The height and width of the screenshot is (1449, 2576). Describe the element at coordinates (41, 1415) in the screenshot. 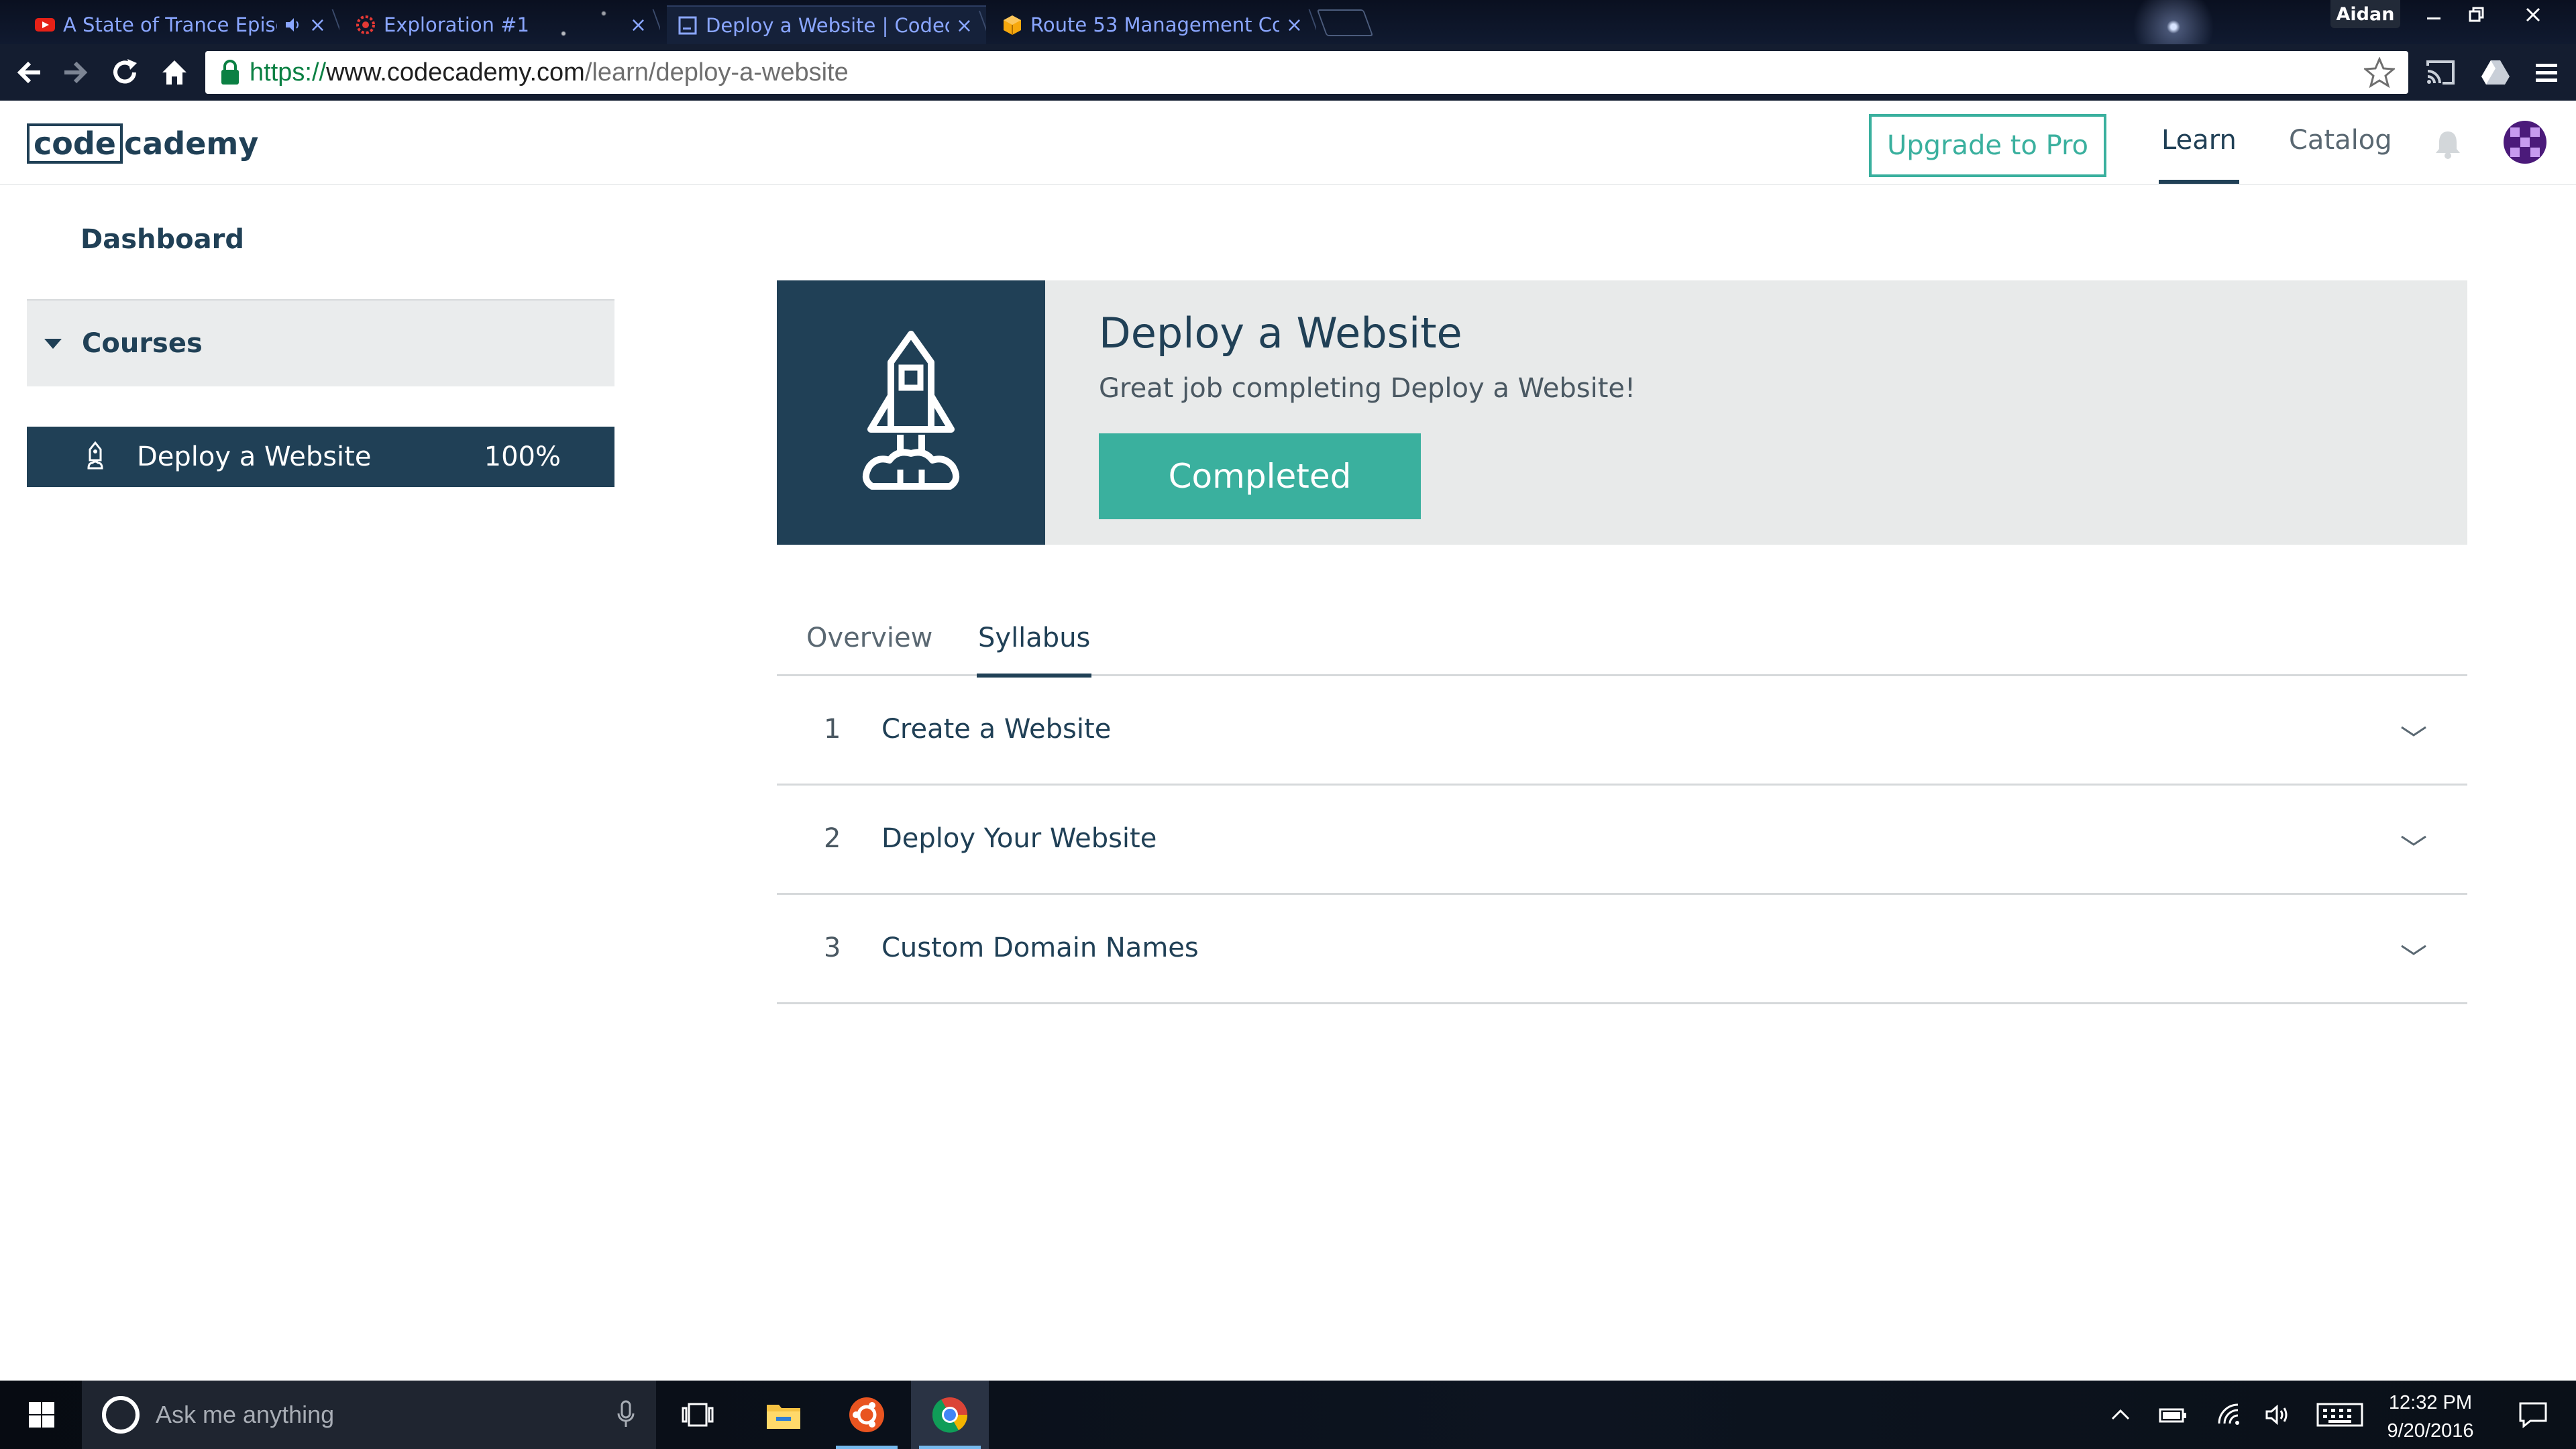

I see `start-button` at that location.